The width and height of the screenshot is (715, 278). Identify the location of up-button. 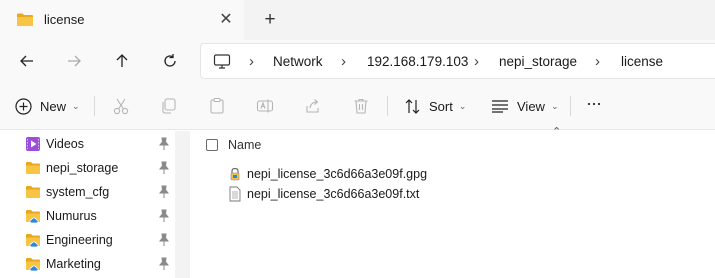
(122, 61).